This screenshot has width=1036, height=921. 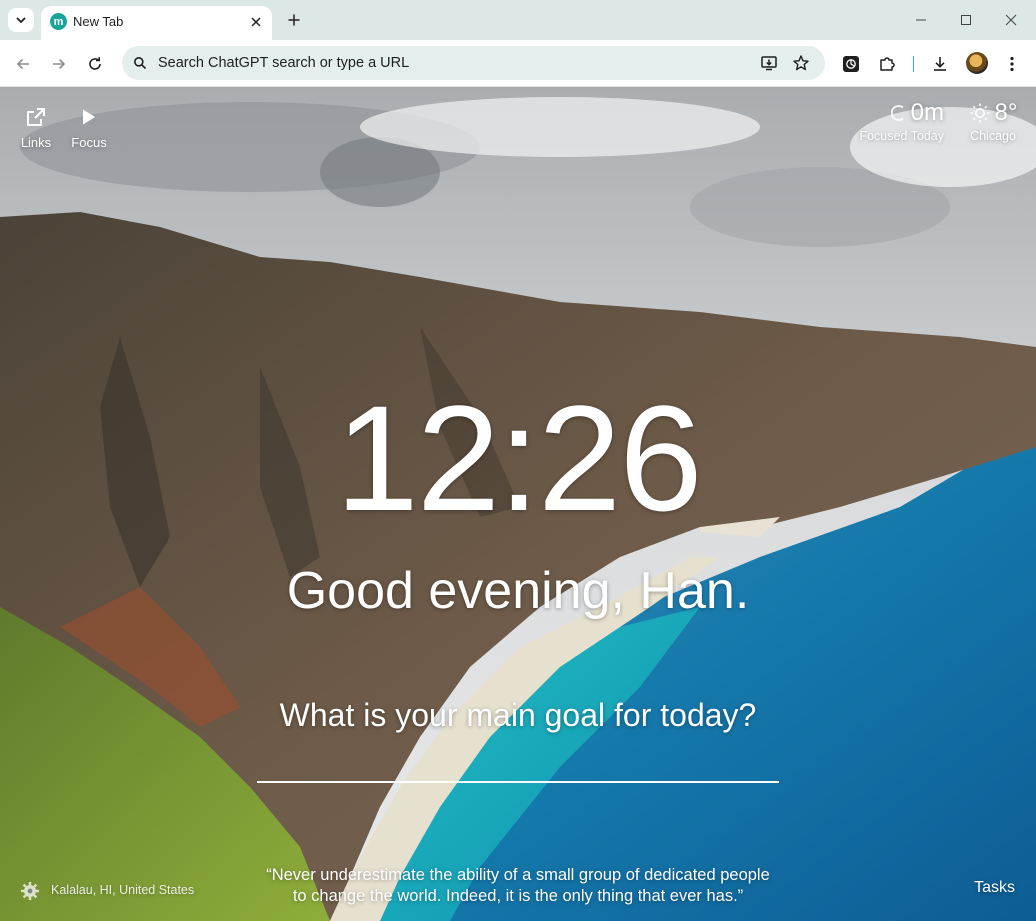 I want to click on kebab-menu-icon, so click(x=1012, y=64).